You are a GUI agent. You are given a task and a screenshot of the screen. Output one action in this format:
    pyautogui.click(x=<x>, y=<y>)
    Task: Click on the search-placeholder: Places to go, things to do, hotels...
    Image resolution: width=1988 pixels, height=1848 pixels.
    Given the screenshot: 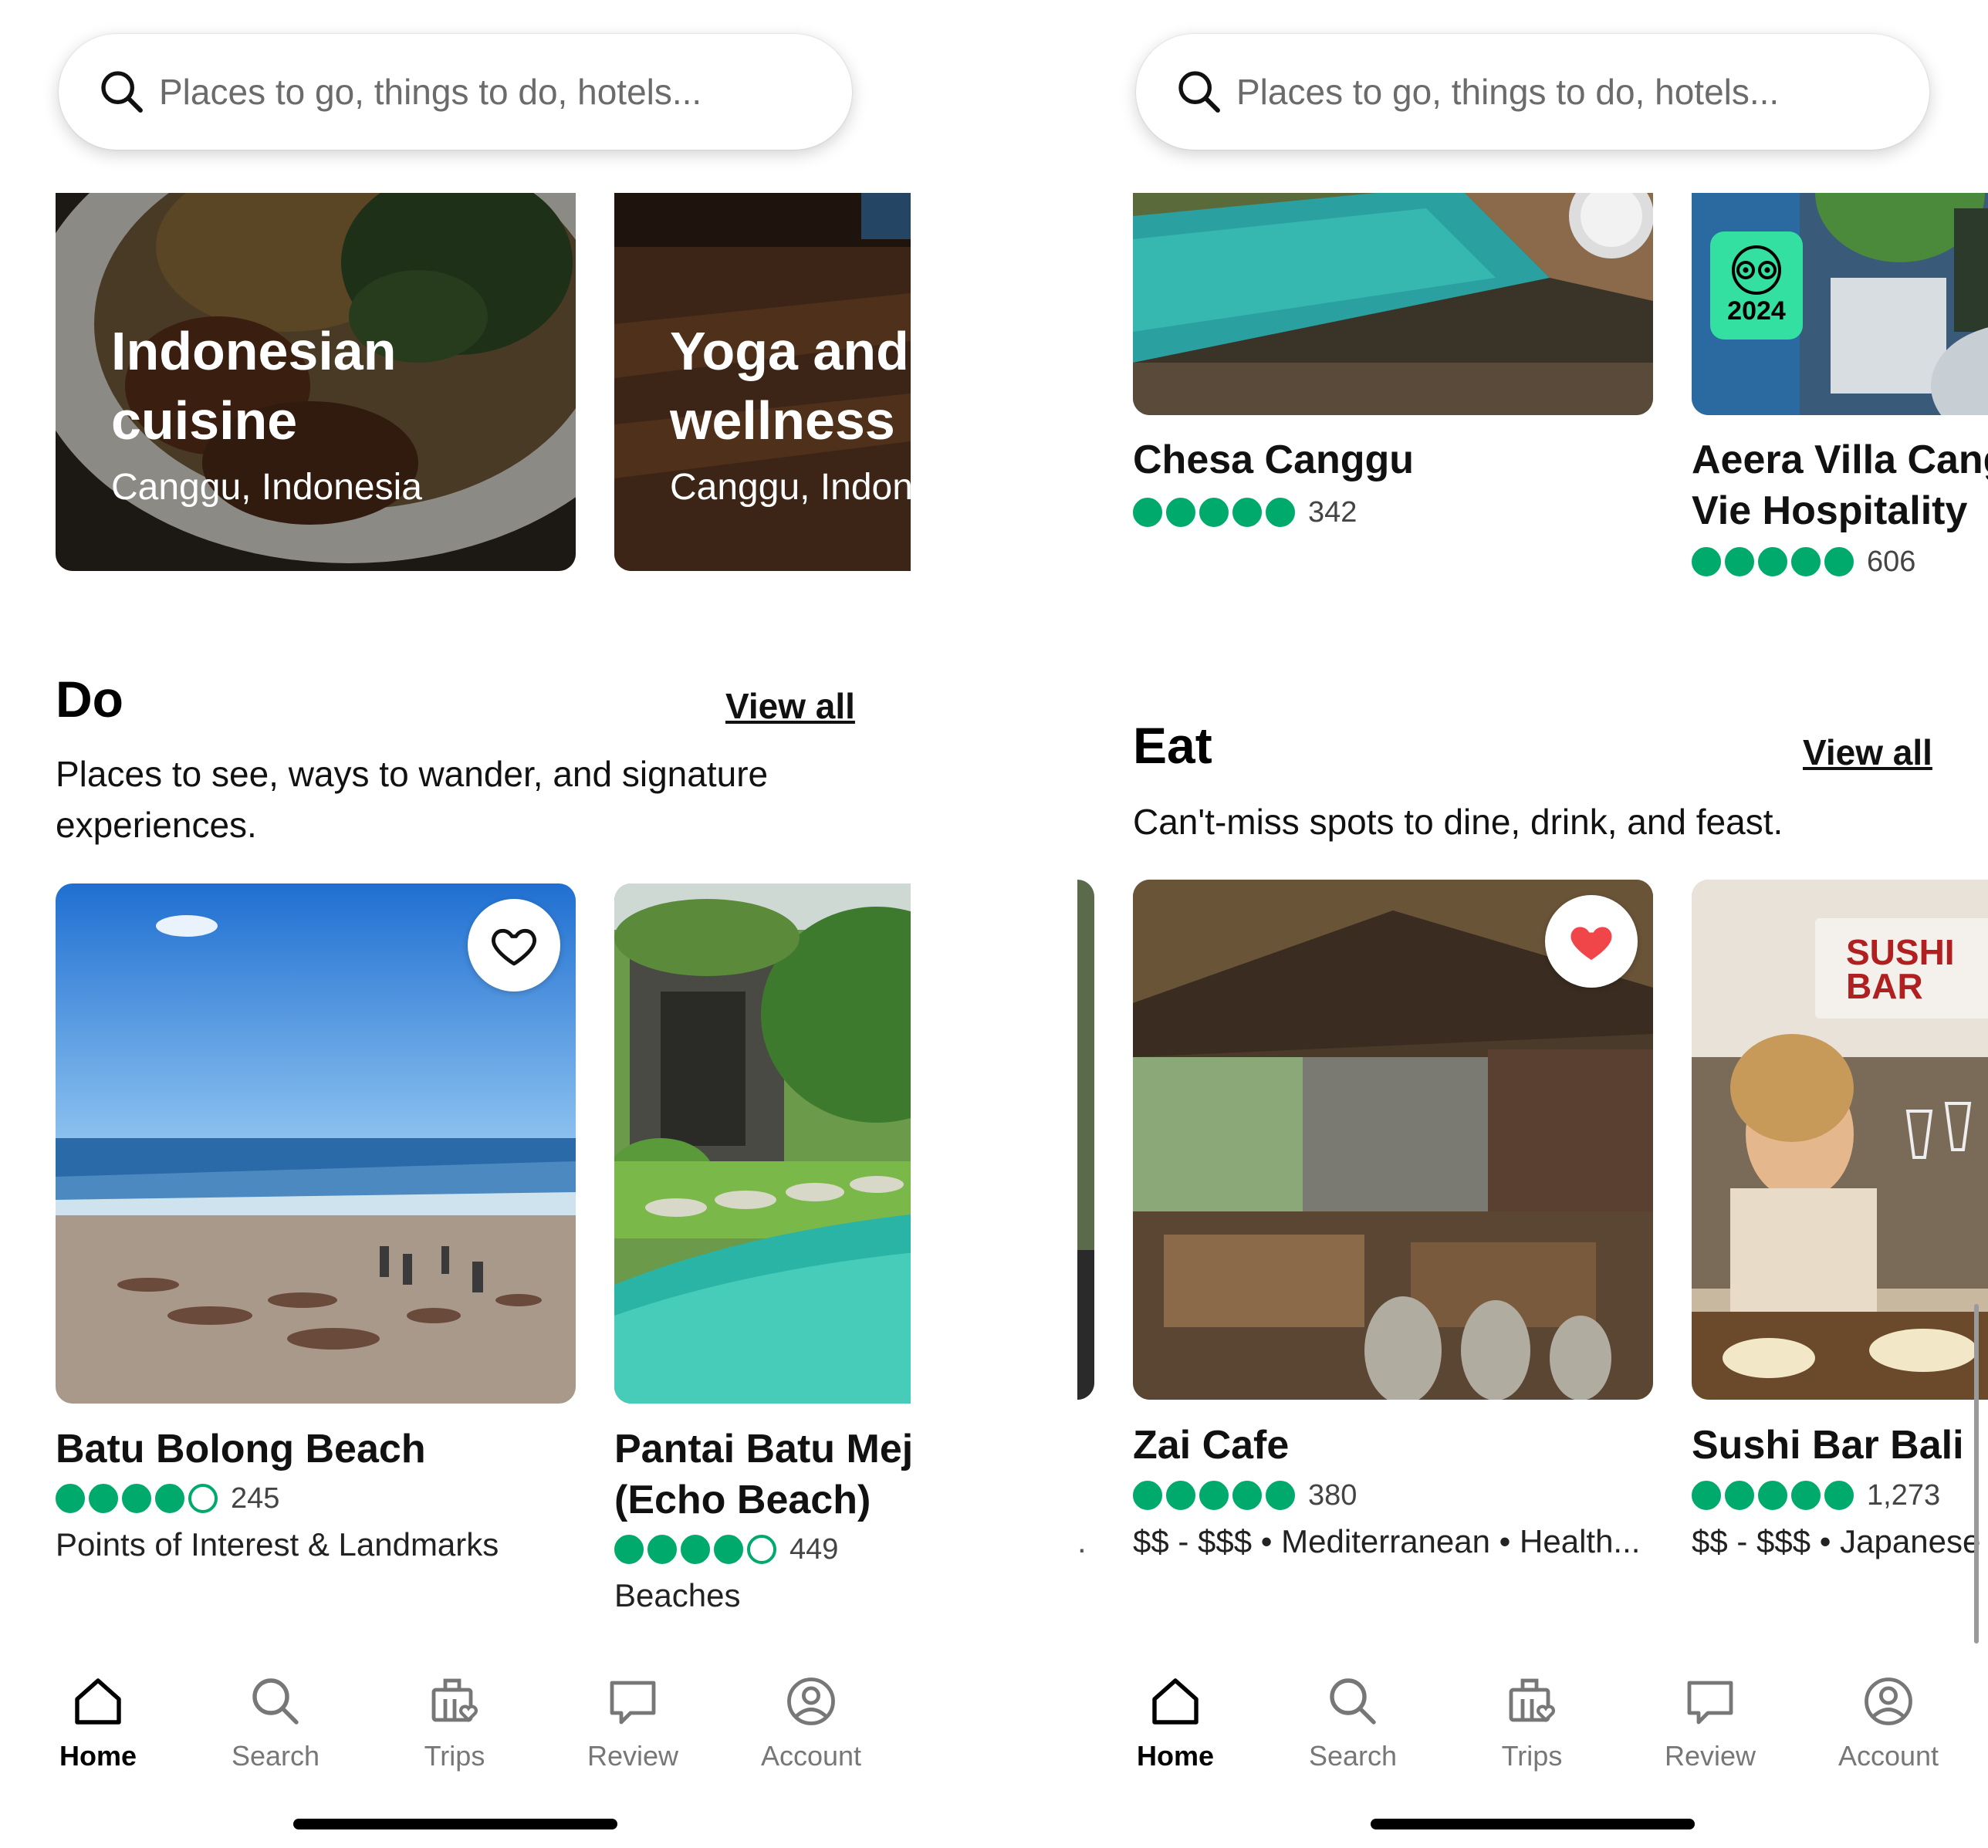 What is the action you would take?
    pyautogui.click(x=1508, y=92)
    